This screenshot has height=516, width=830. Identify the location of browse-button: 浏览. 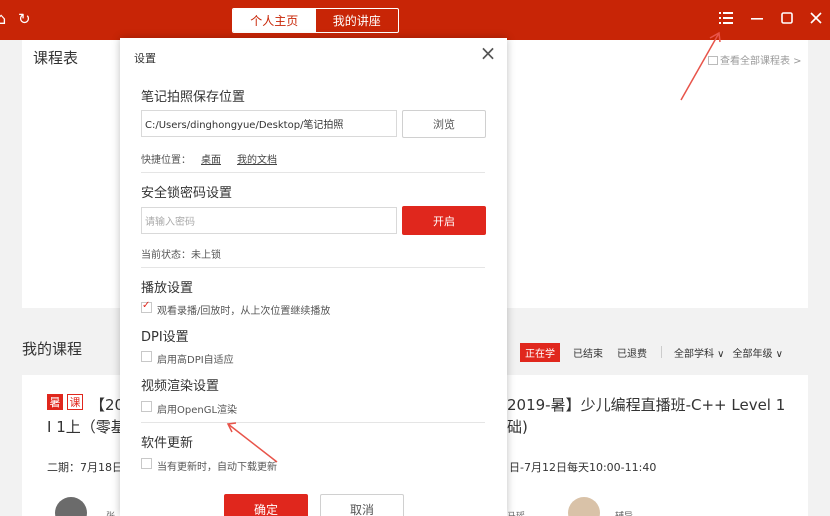
(444, 124).